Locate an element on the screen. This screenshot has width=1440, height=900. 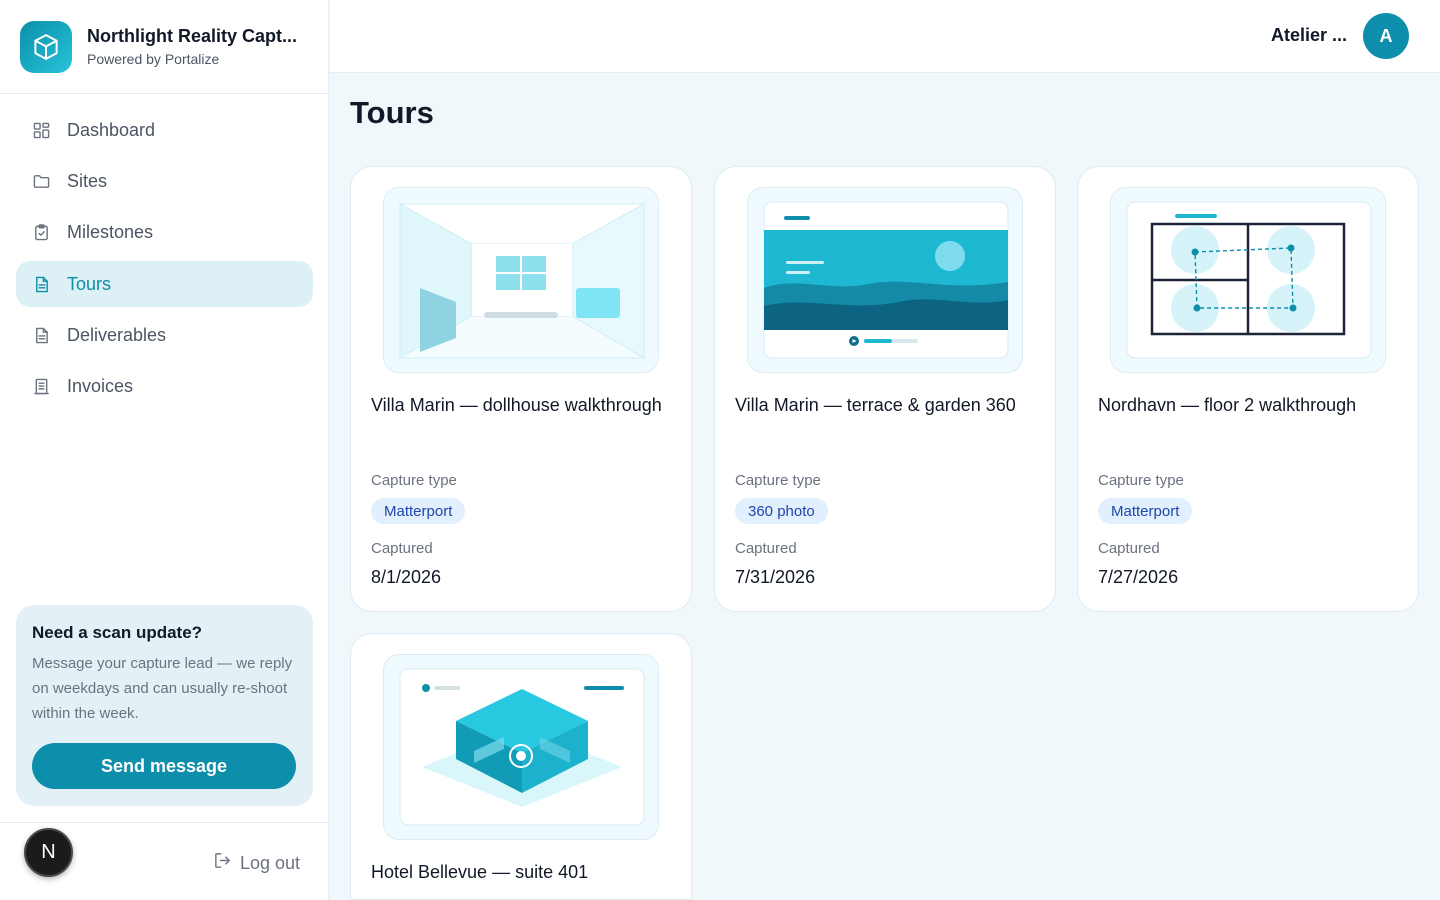
send-message-button: Send message is located at coordinates (164, 766).